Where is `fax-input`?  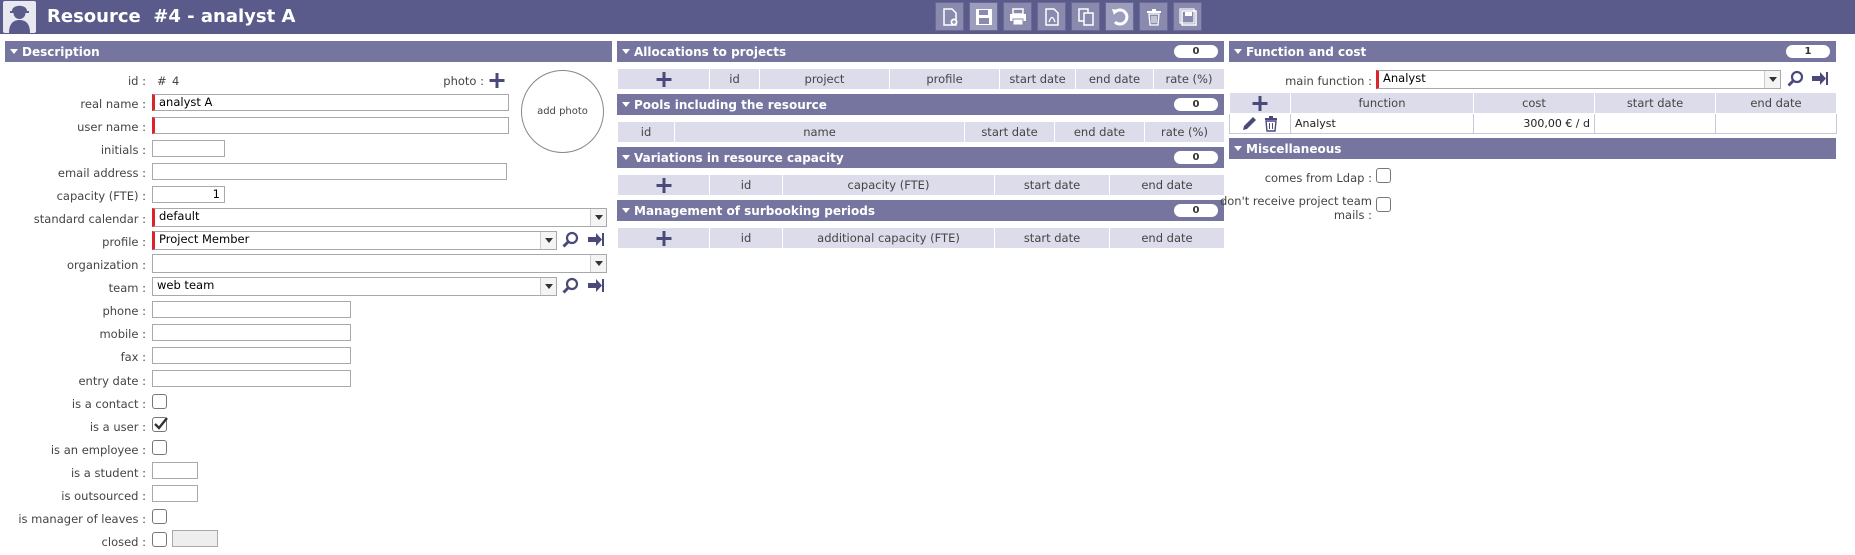 fax-input is located at coordinates (251, 355).